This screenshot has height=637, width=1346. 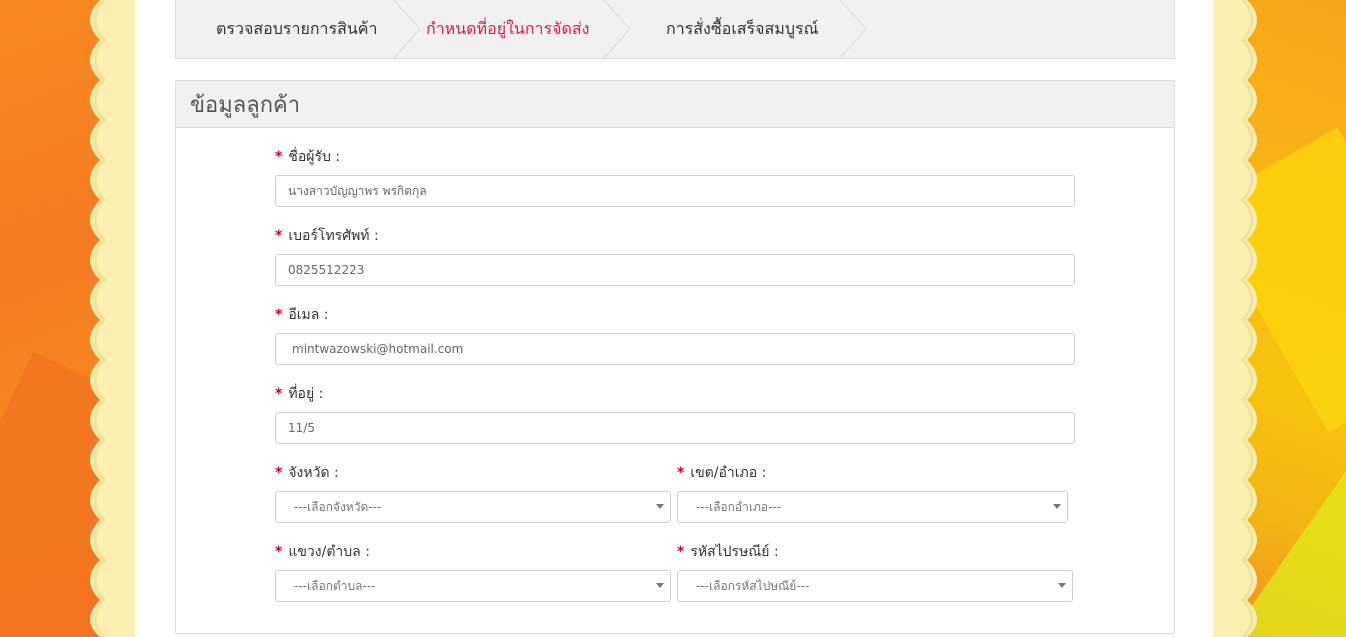 What do you see at coordinates (508, 28) in the screenshot?
I see `step-shipping-address-label: กำหนดที่อยู่ในการจัดส่ง` at bounding box center [508, 28].